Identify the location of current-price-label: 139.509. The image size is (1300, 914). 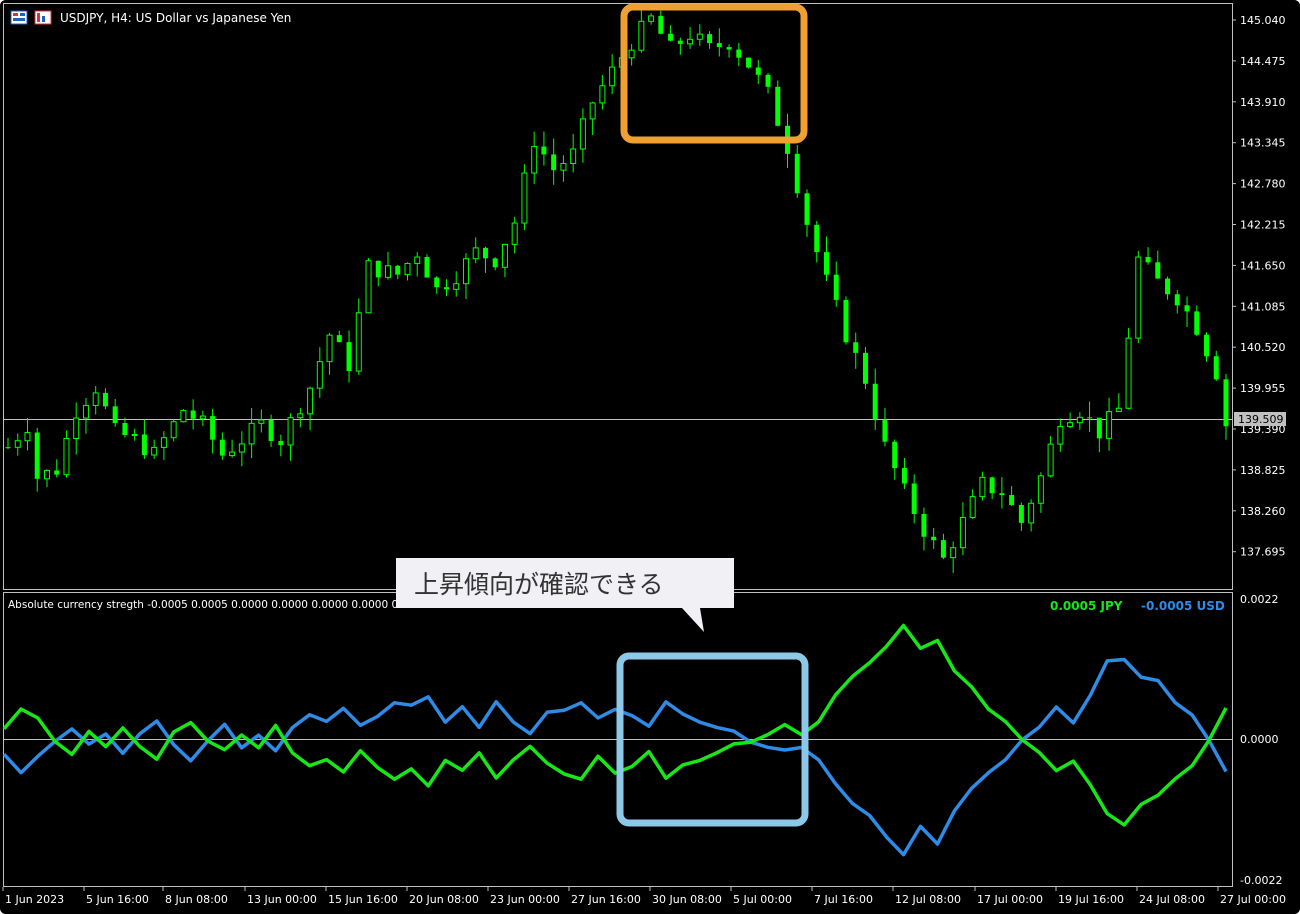
(1261, 419).